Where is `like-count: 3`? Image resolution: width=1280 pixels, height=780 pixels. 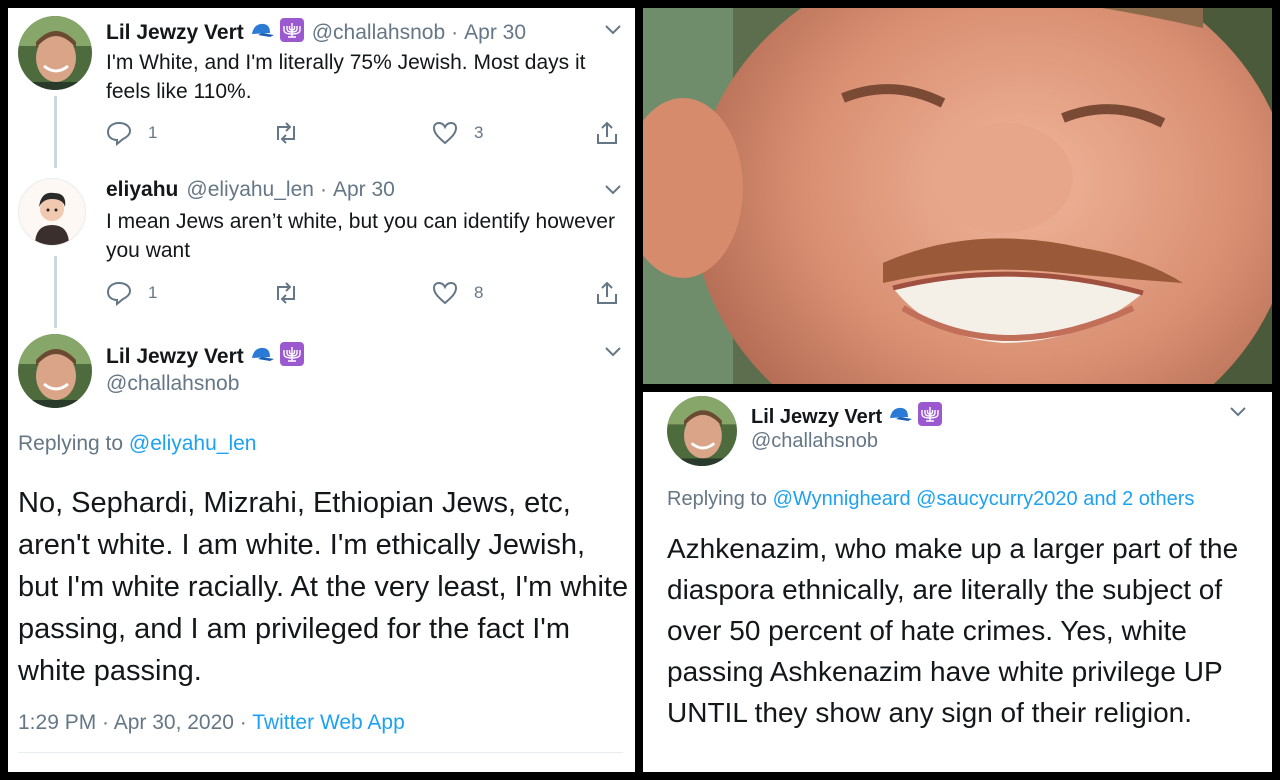 like-count: 3 is located at coordinates (479, 132).